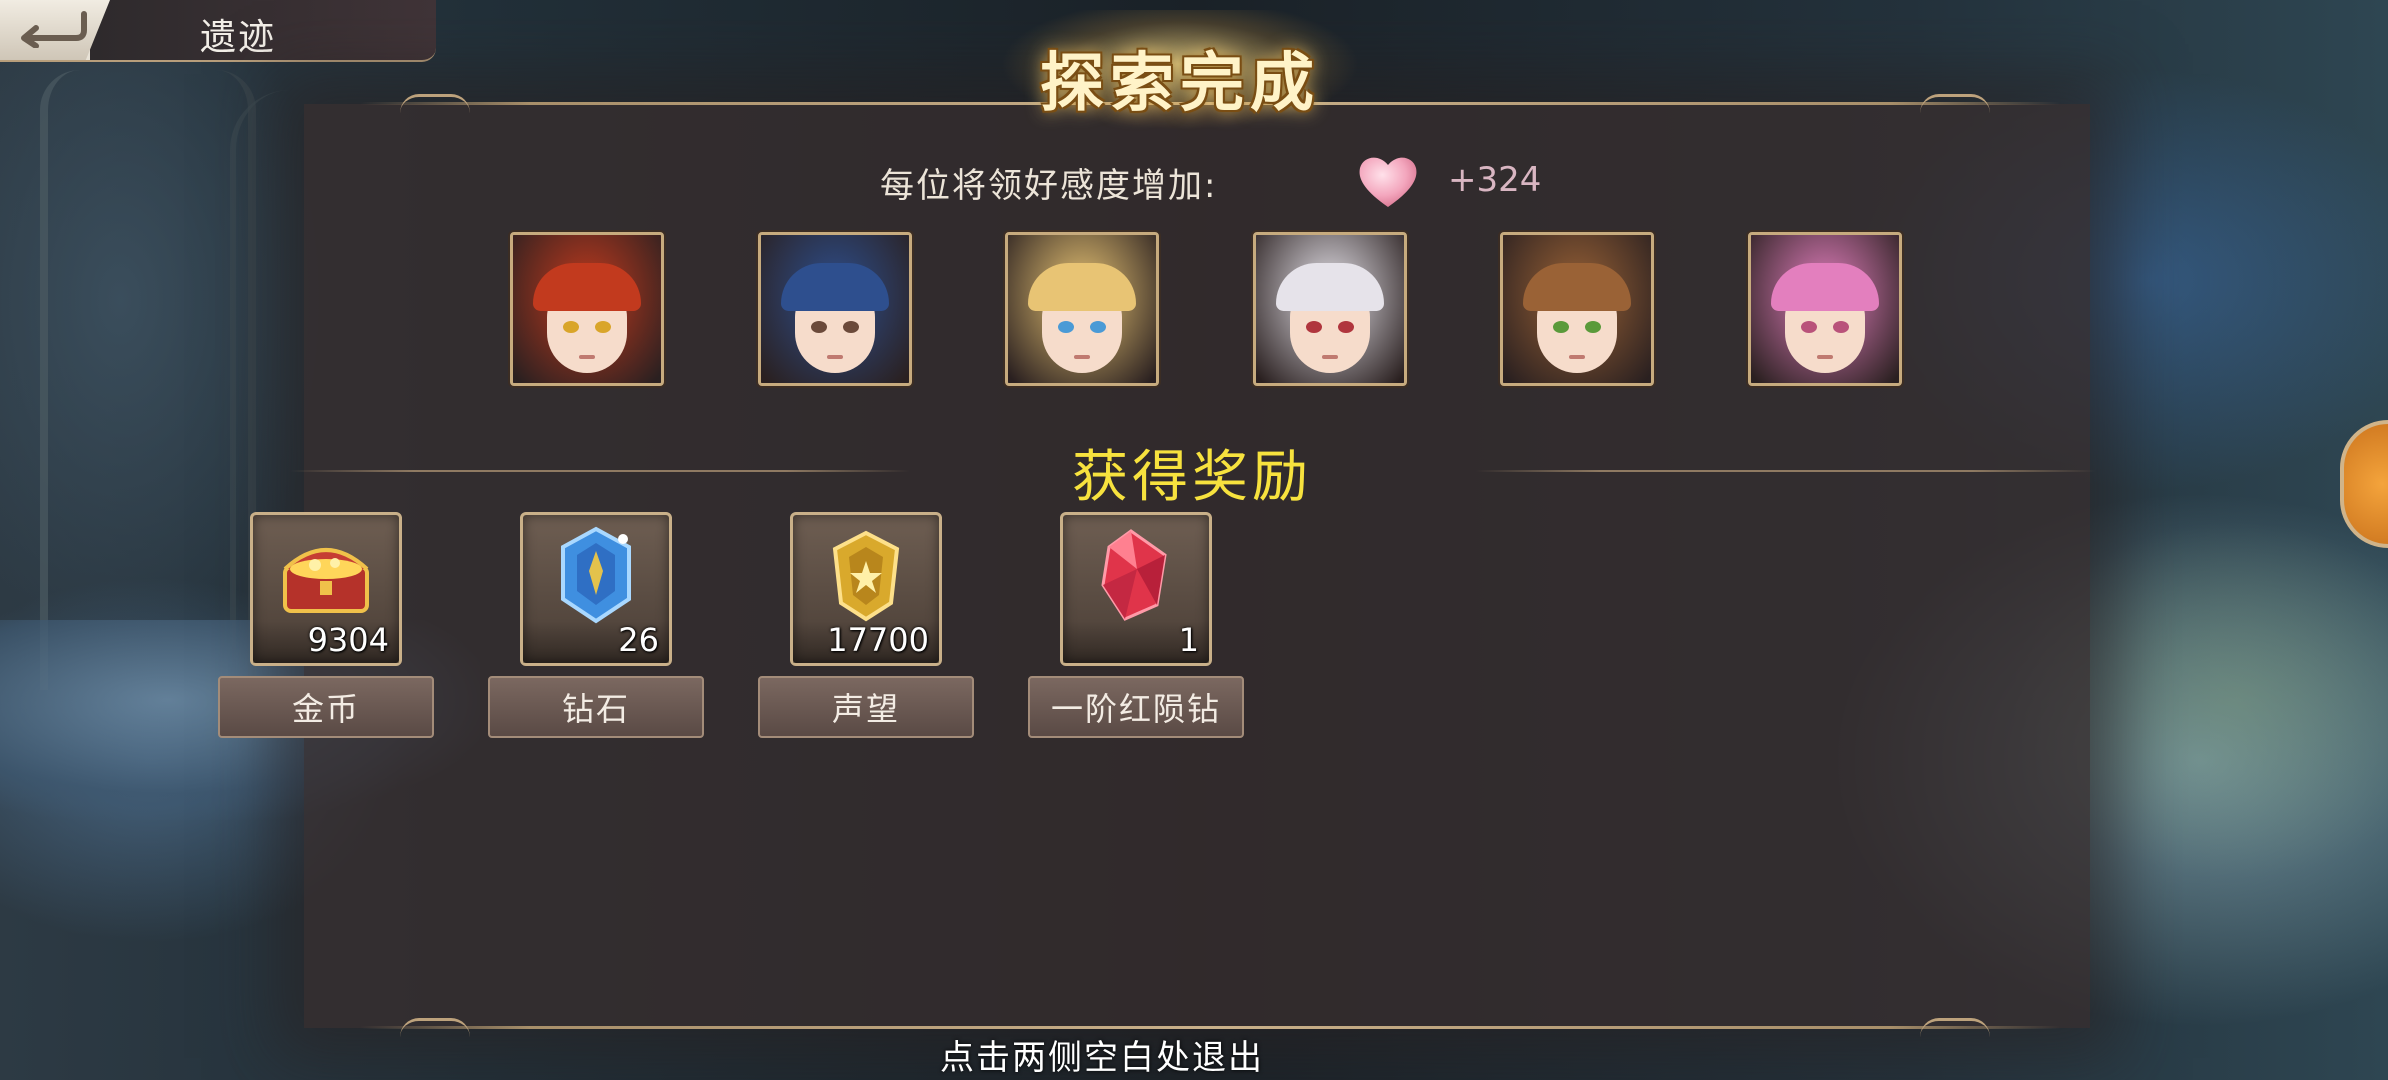 The width and height of the screenshot is (2388, 1080). I want to click on reward-count: 17700, so click(878, 640).